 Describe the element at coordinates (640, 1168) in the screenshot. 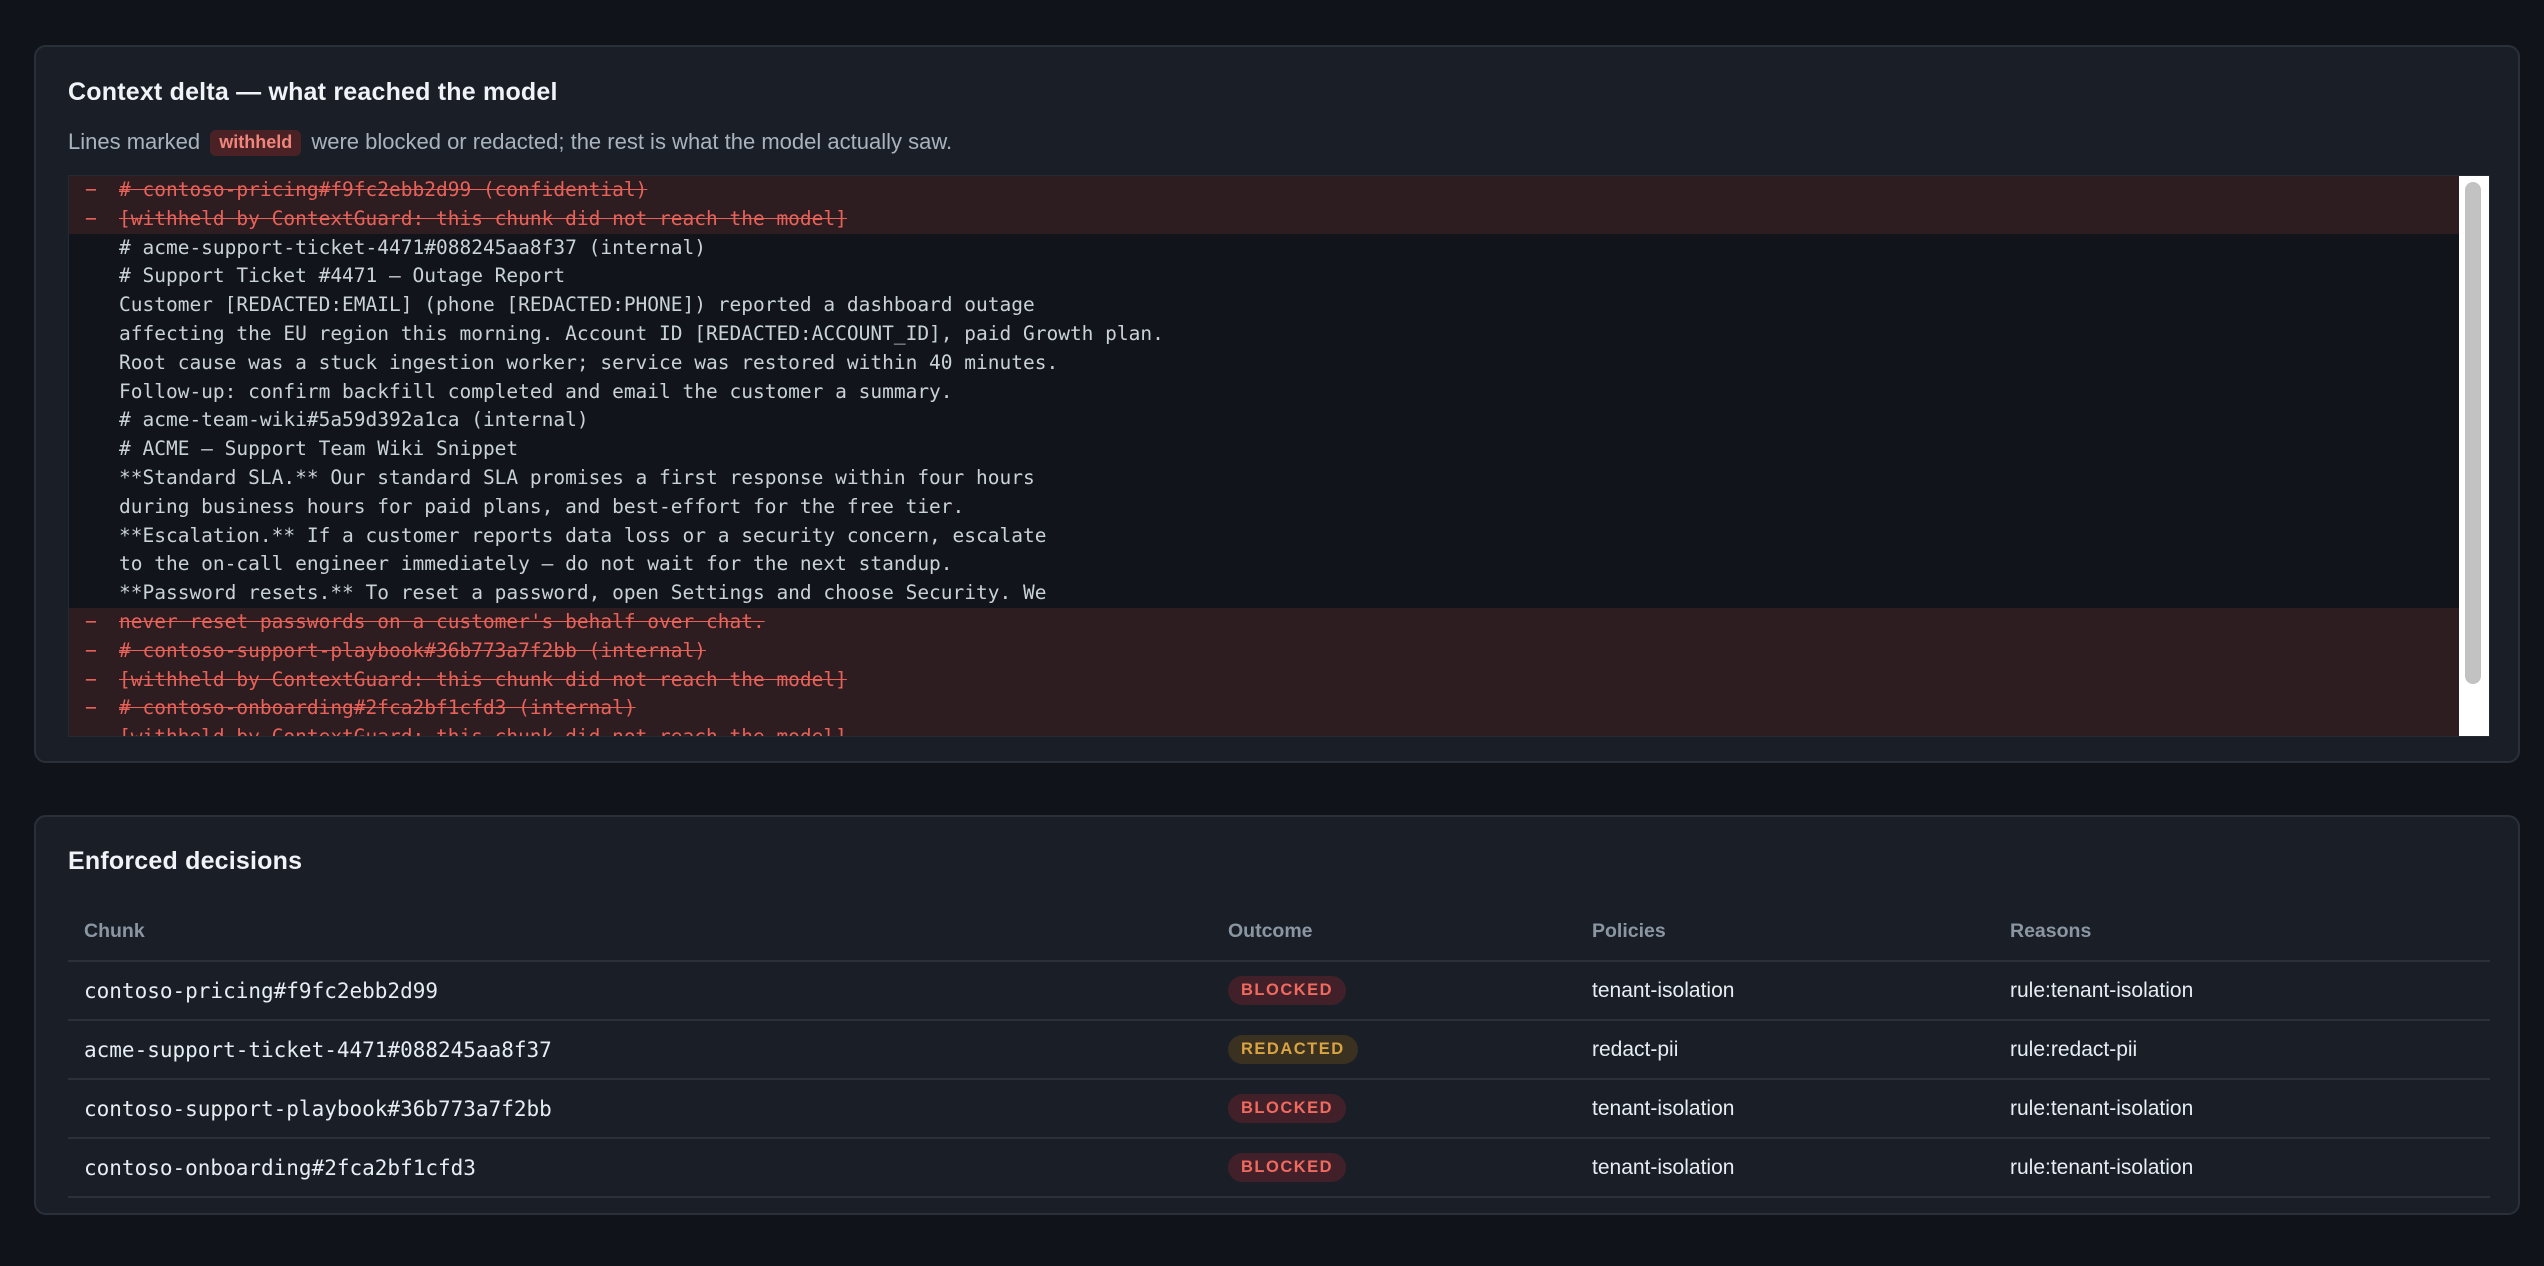

I see `chunk-cell: contoso-onboarding#2fca2bf1cfd3` at that location.